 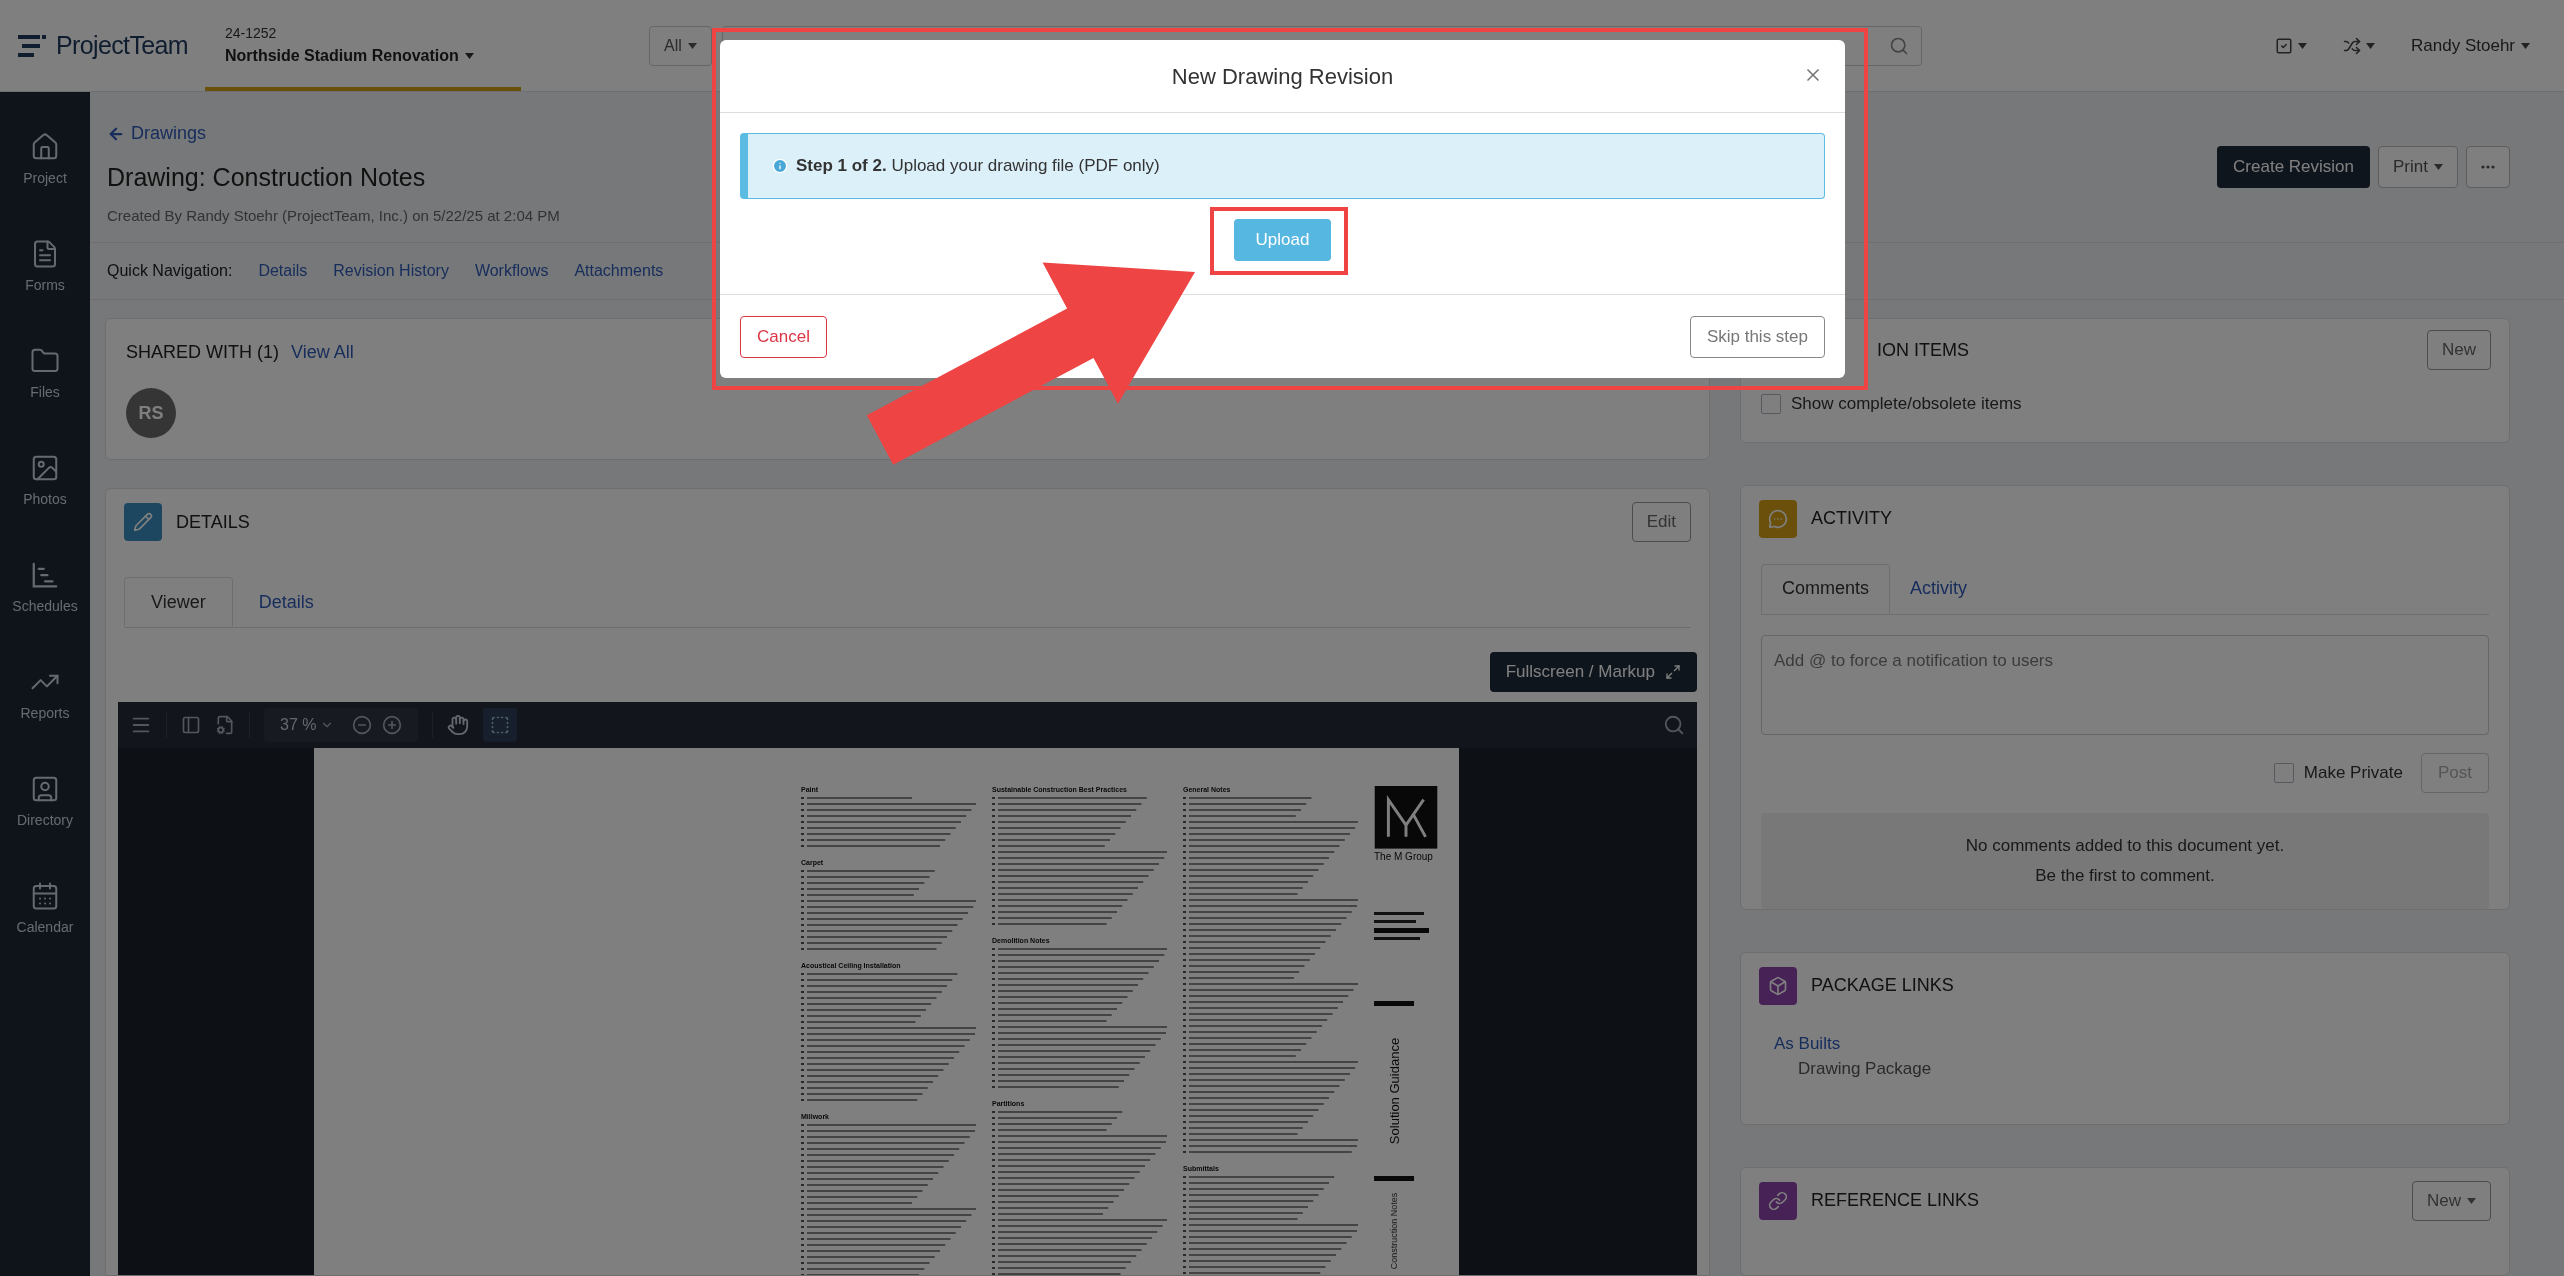 What do you see at coordinates (1778, 1200) in the screenshot?
I see `link-icon` at bounding box center [1778, 1200].